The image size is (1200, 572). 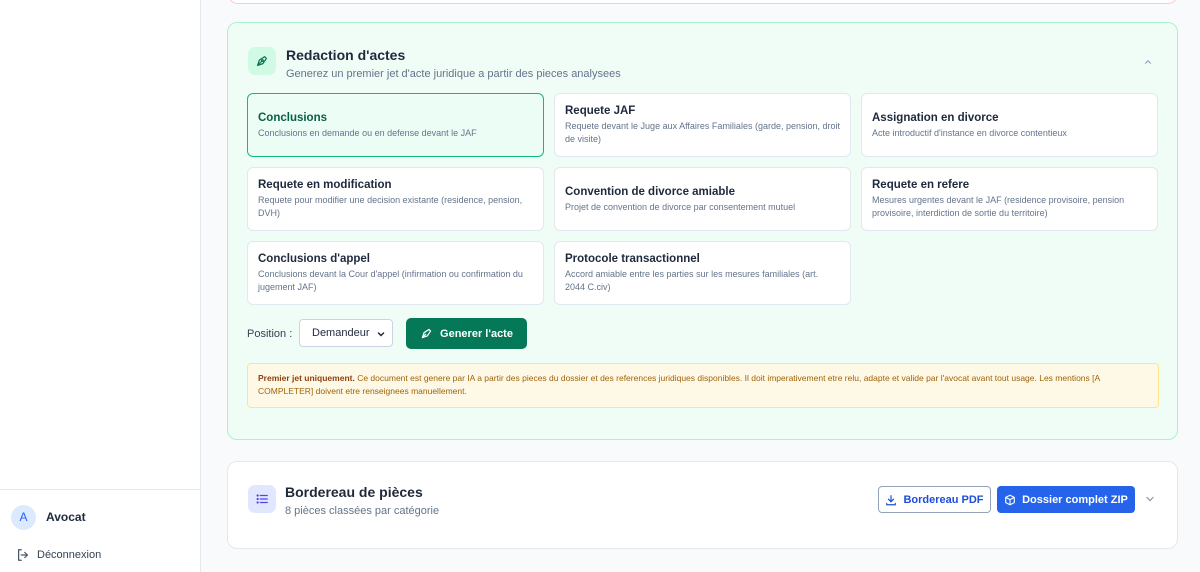 I want to click on act-option-title: Protocole transactionnel, so click(x=632, y=259).